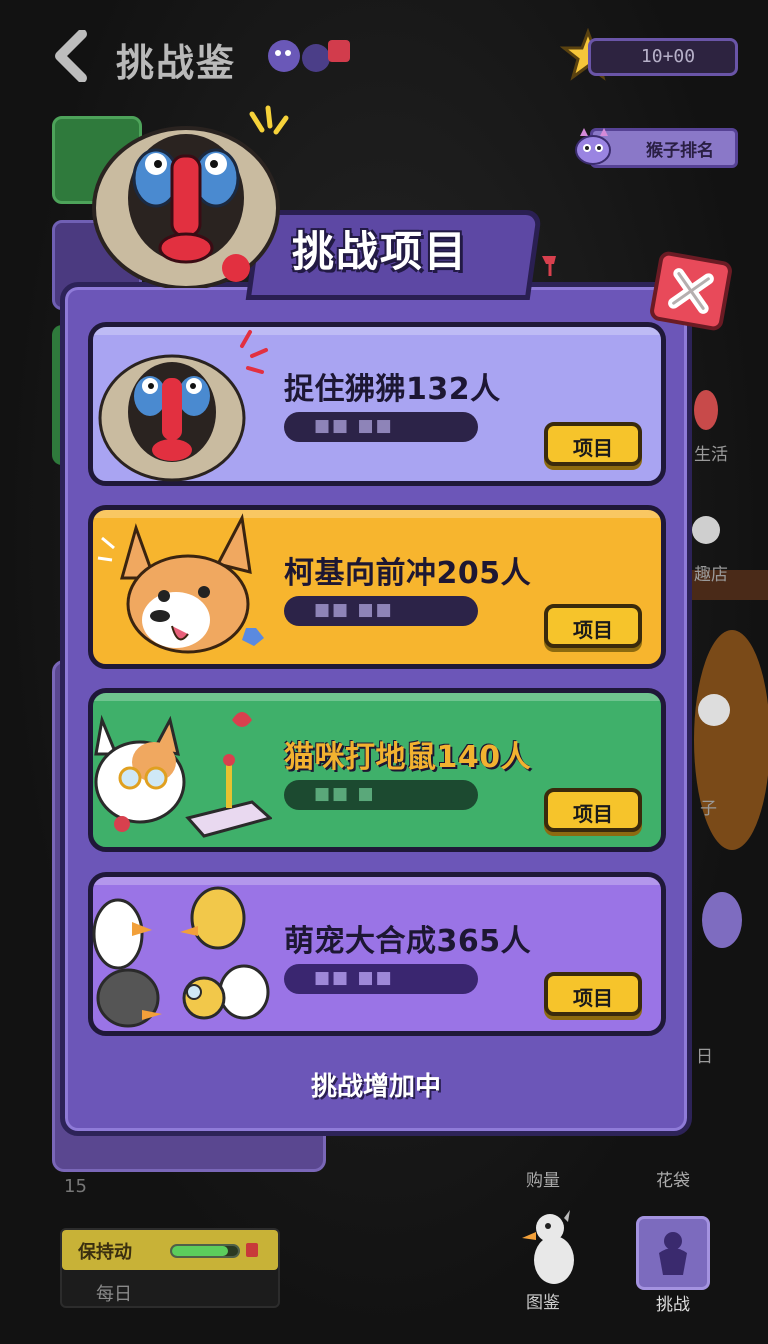 The image size is (768, 1344). I want to click on currency-amount: 10+00, so click(668, 56).